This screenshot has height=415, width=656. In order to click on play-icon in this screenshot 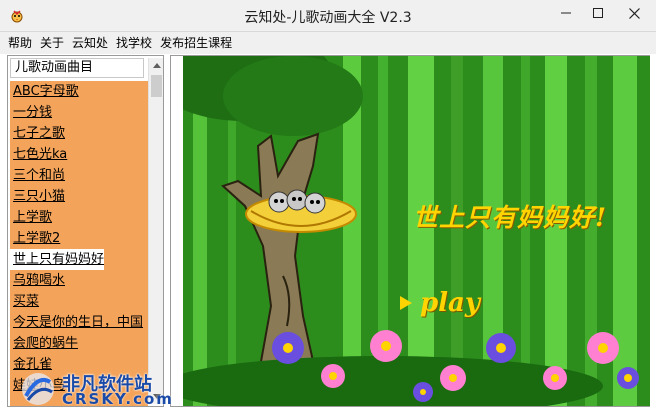, I will do `click(406, 303)`.